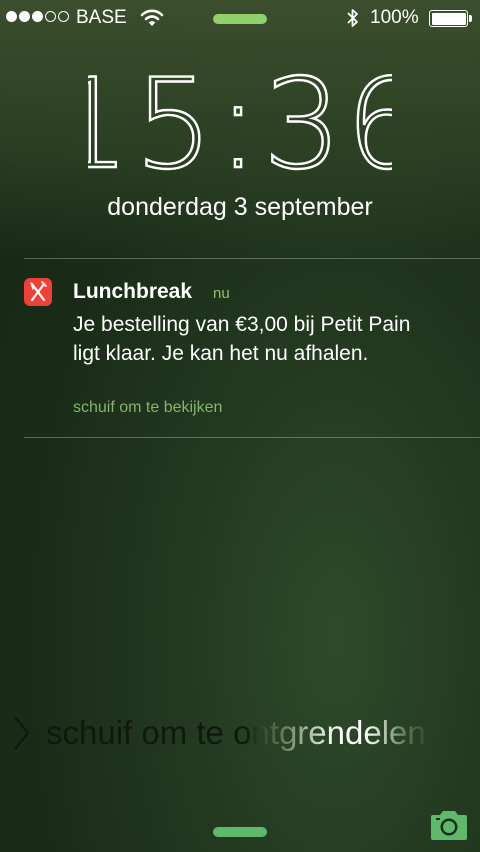  I want to click on clock: 15:36, so click(238, 125).